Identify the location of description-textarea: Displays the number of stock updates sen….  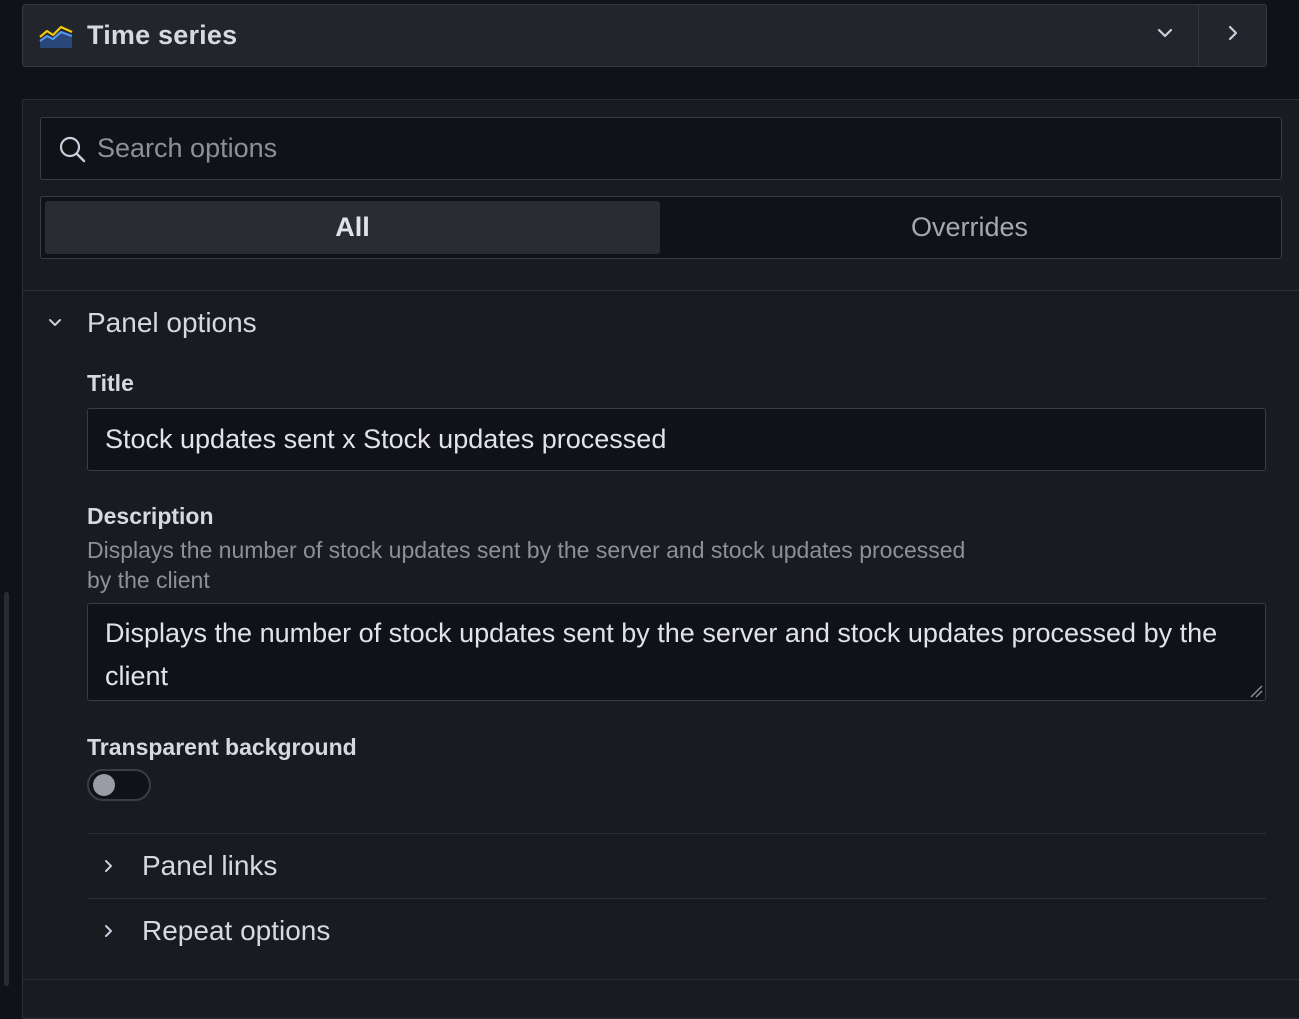
(676, 652).